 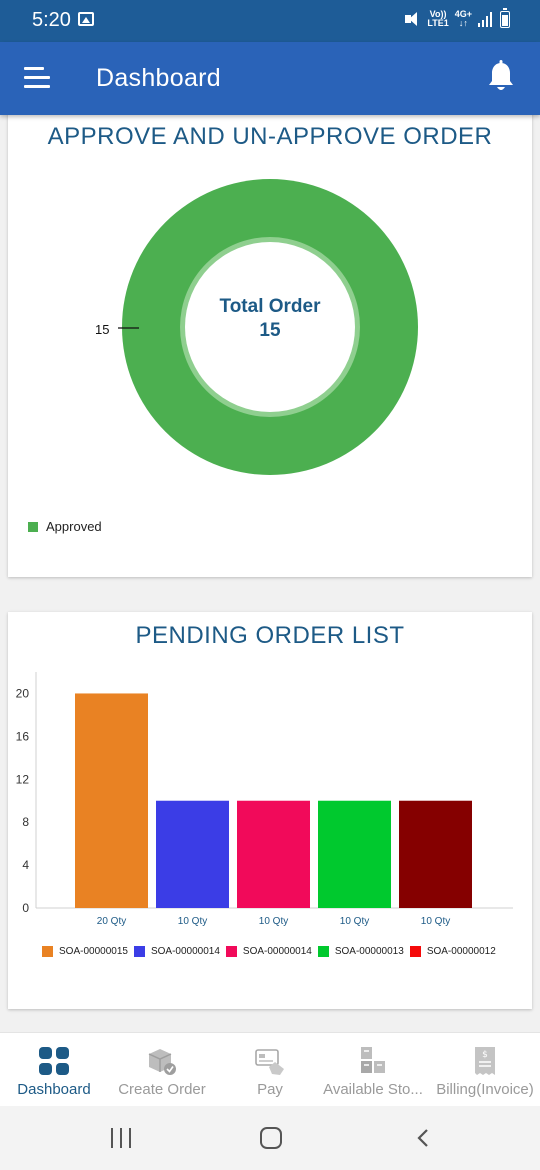 I want to click on system-navigation-bar, so click(x=270, y=1138).